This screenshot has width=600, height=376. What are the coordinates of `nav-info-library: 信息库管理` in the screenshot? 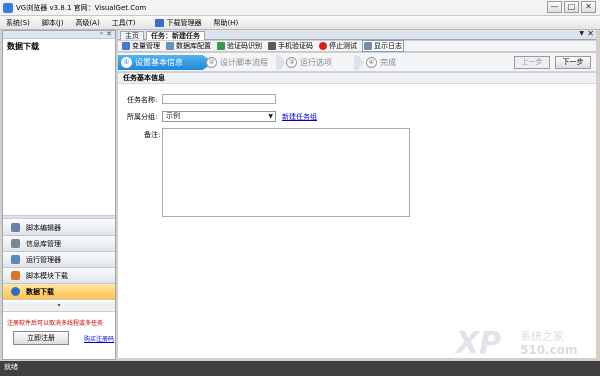 It's located at (59, 244).